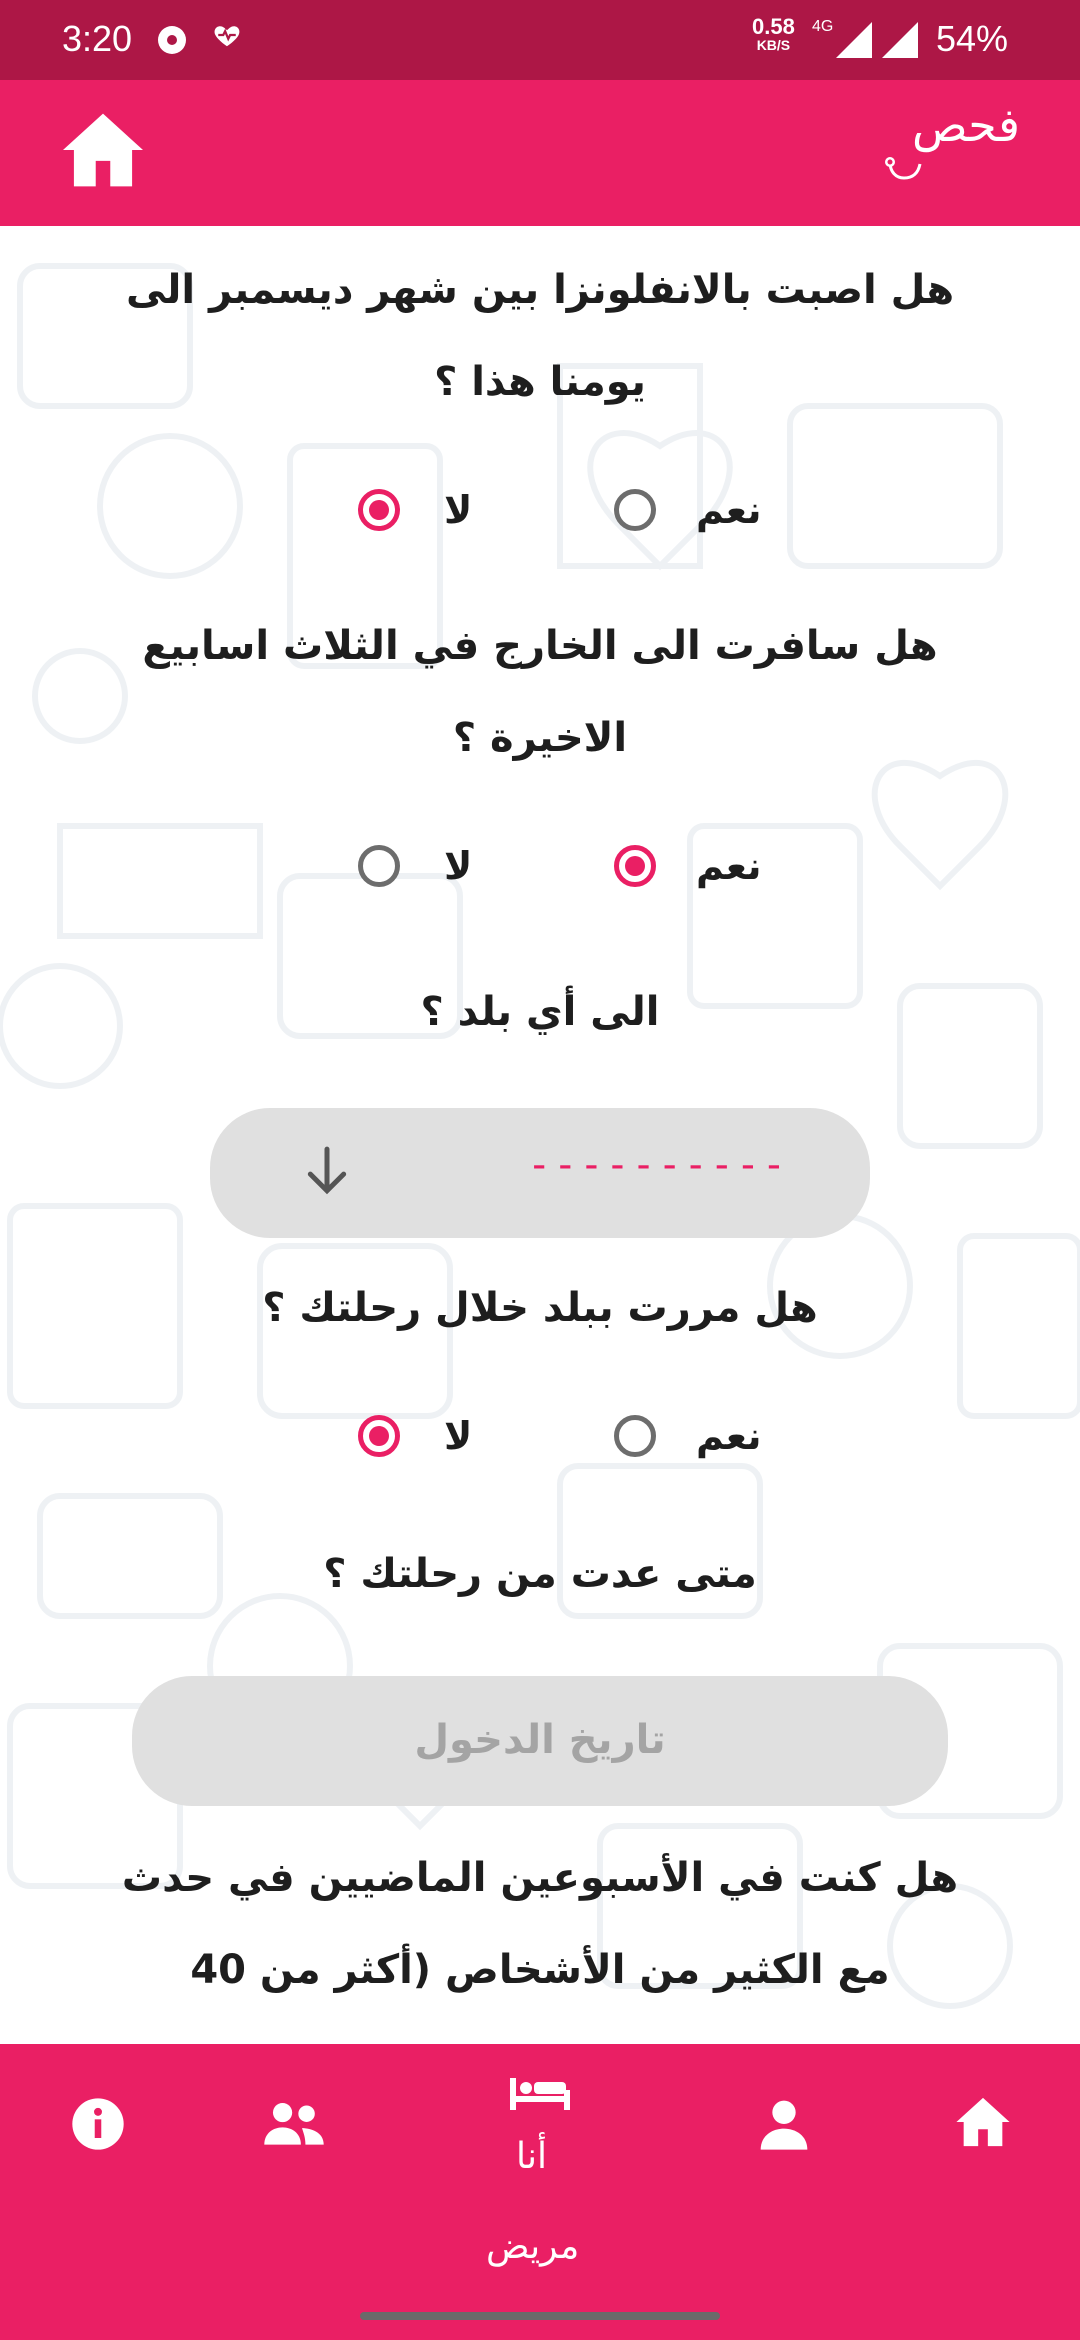 The width and height of the screenshot is (1080, 2340). I want to click on network-speed-value: 0.58, so click(773, 26).